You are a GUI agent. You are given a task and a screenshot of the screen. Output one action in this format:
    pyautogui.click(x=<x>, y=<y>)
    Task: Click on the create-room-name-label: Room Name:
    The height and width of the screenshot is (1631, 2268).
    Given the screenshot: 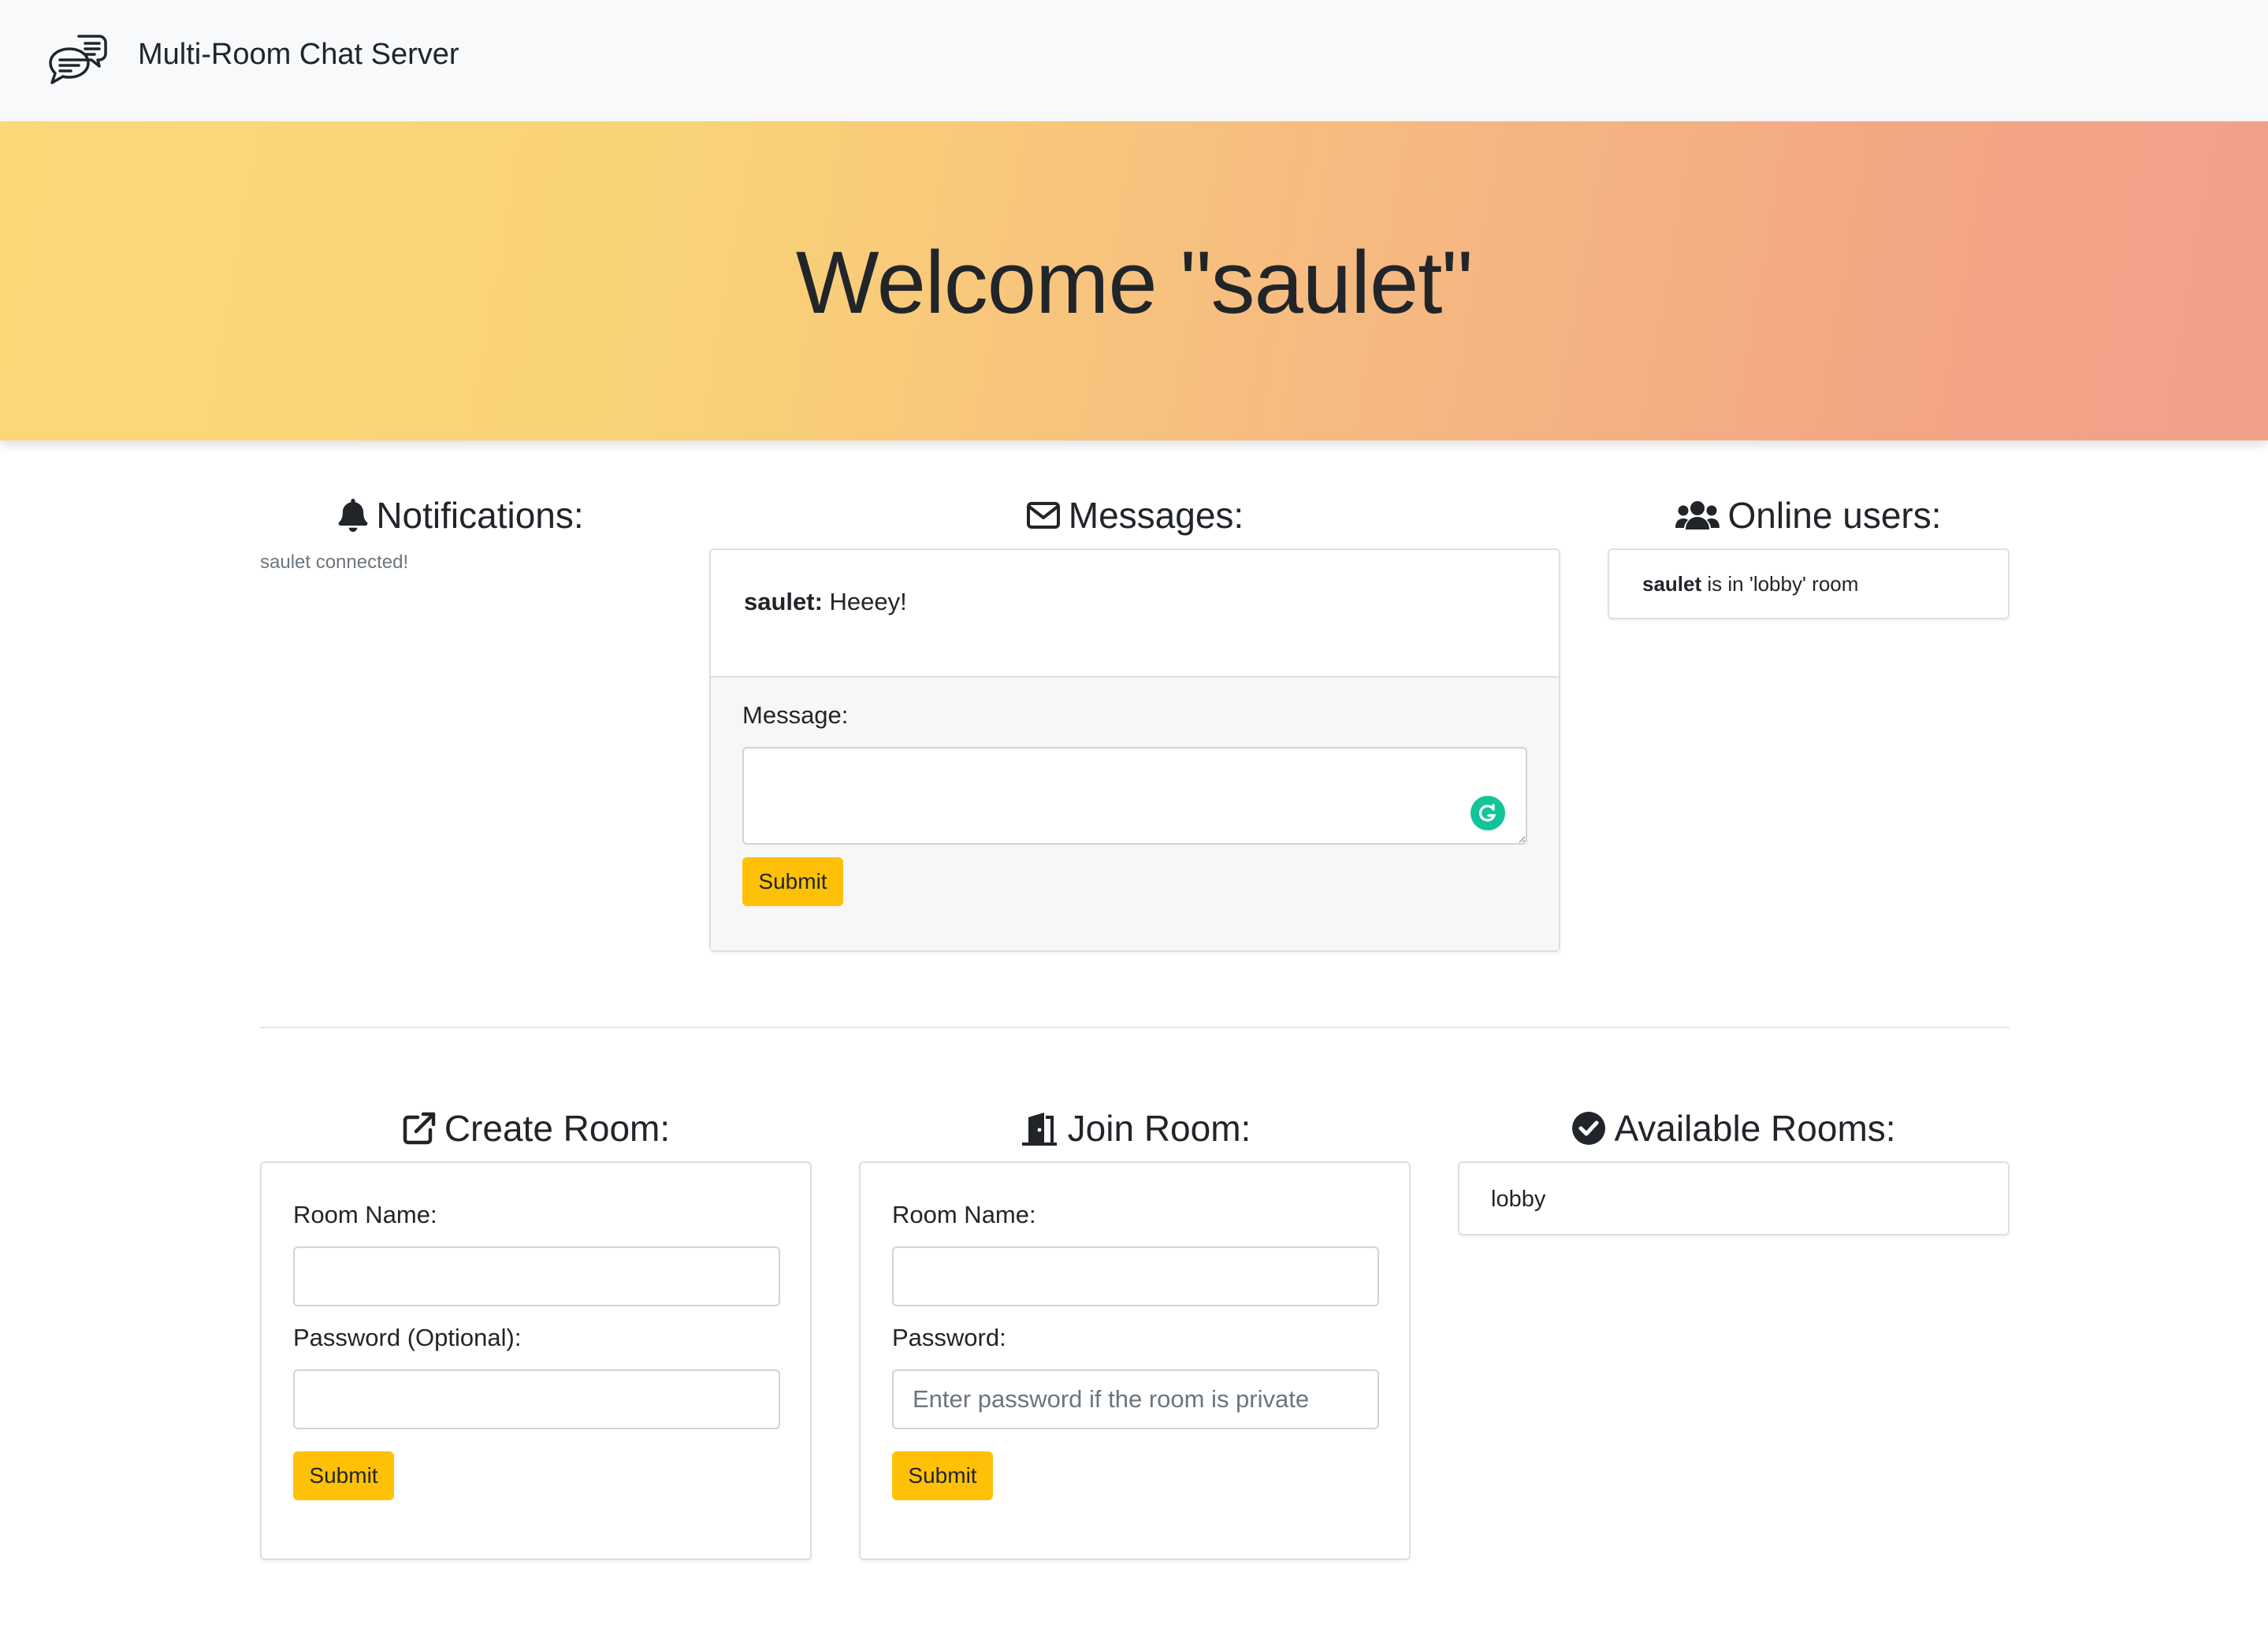 What is the action you would take?
    pyautogui.click(x=365, y=1214)
    